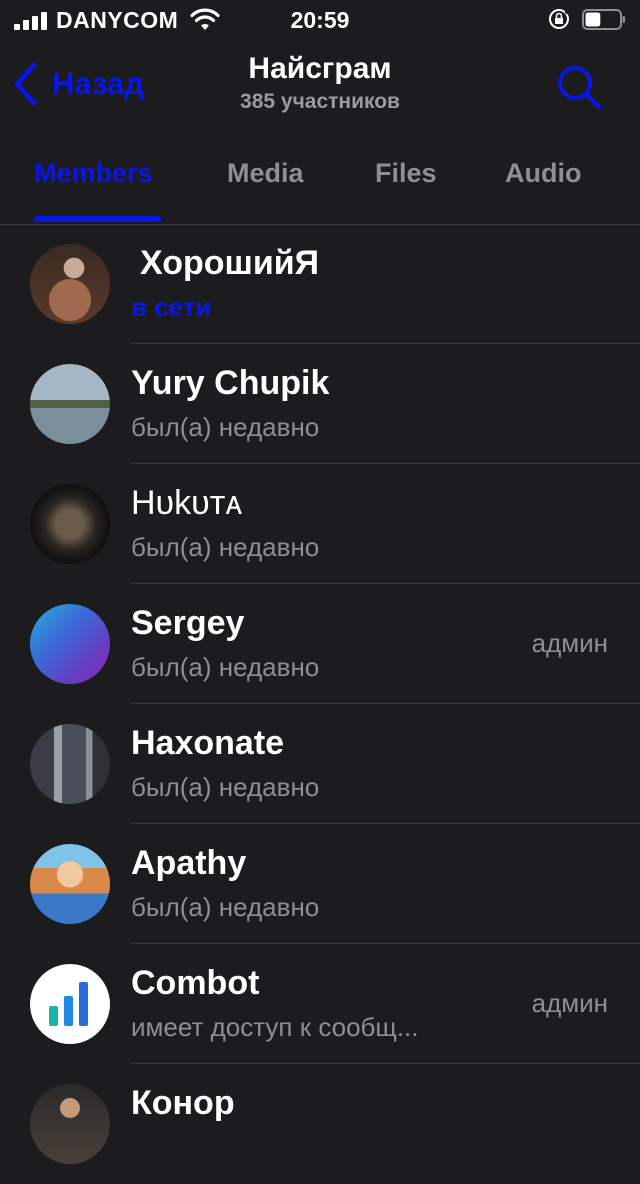 The image size is (640, 1184). What do you see at coordinates (559, 18) in the screenshot?
I see `orientation-lock-icon` at bounding box center [559, 18].